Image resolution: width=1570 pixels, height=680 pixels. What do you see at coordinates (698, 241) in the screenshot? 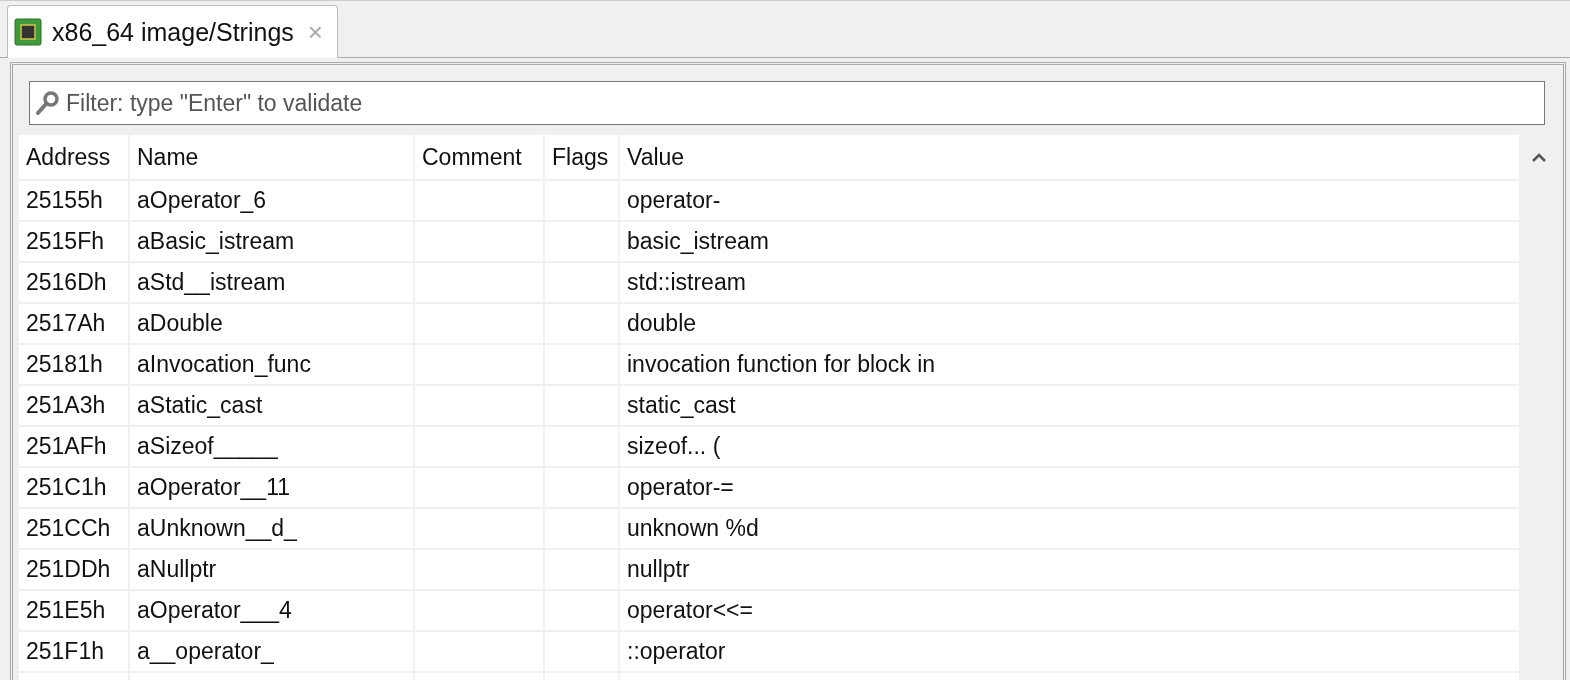
I see `table-cell-text: basic_istream` at bounding box center [698, 241].